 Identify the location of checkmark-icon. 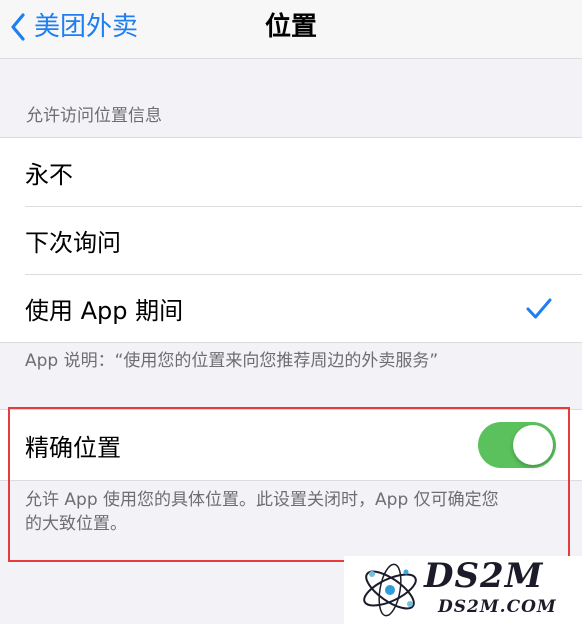
(539, 308).